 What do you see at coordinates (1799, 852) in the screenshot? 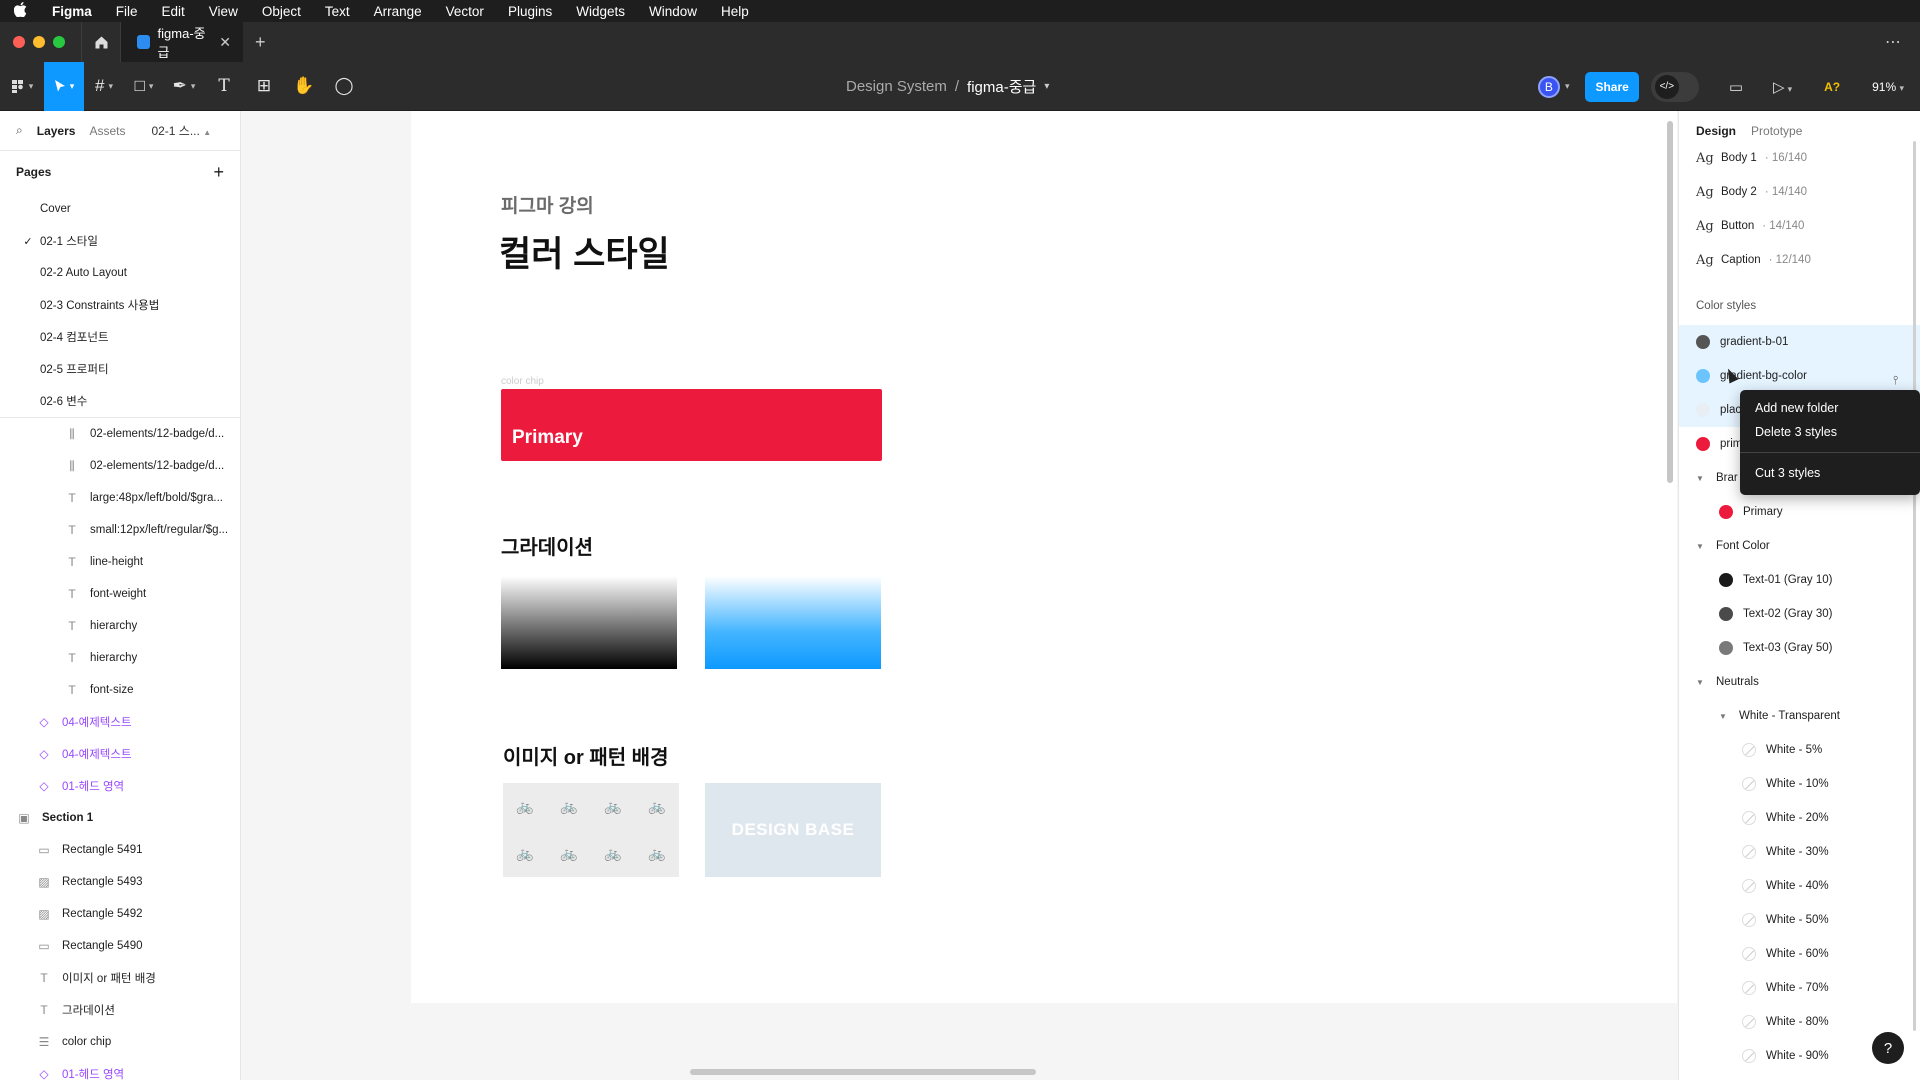
I see `color-style-item: White - 30%` at bounding box center [1799, 852].